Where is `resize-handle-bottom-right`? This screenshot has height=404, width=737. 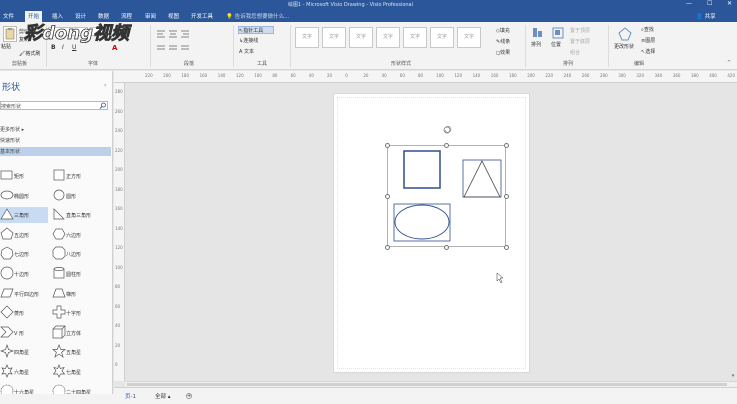
resize-handle-bottom-right is located at coordinates (506, 247).